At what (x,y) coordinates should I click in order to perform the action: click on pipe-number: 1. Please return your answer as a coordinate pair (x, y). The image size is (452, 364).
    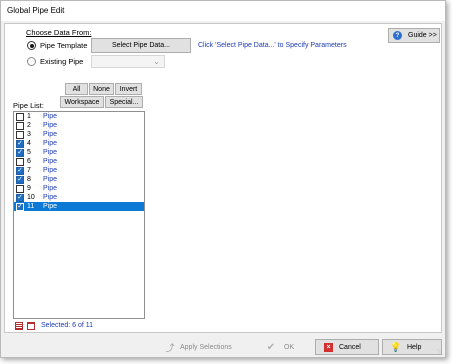
    Looking at the image, I should click on (29, 116).